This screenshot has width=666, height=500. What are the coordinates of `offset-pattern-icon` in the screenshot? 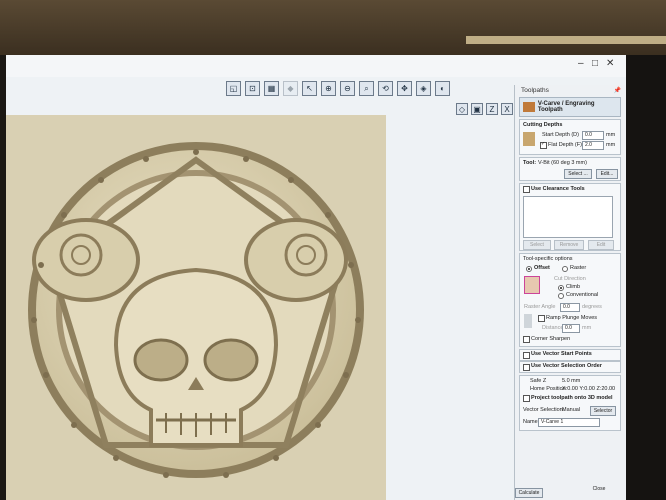 It's located at (532, 285).